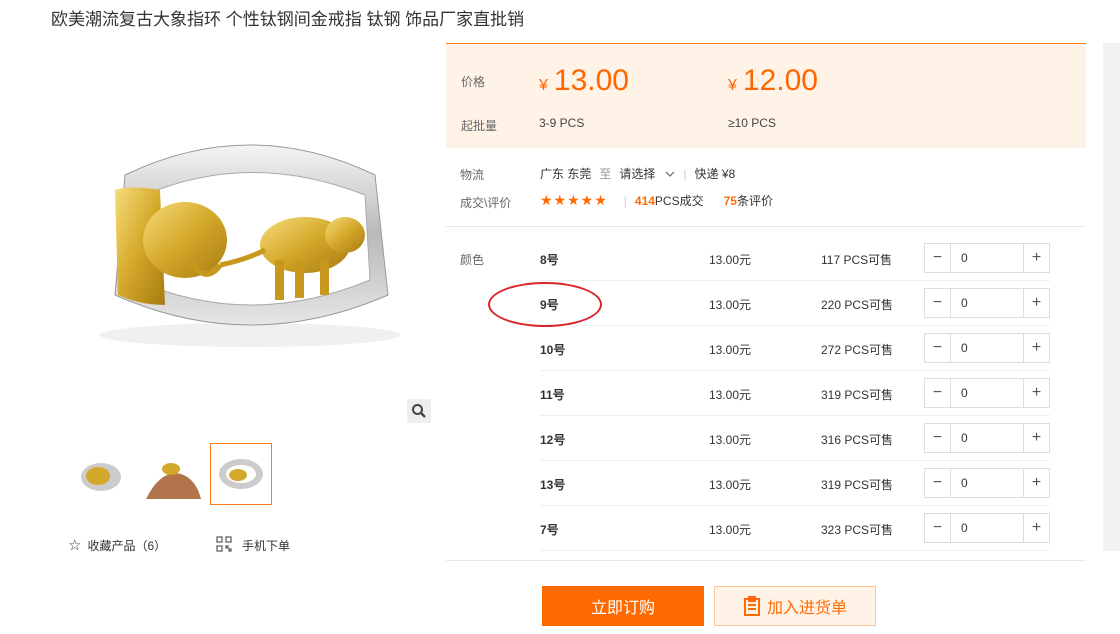 The image size is (1120, 634). What do you see at coordinates (473, 82) in the screenshot?
I see `price-label: 价格` at bounding box center [473, 82].